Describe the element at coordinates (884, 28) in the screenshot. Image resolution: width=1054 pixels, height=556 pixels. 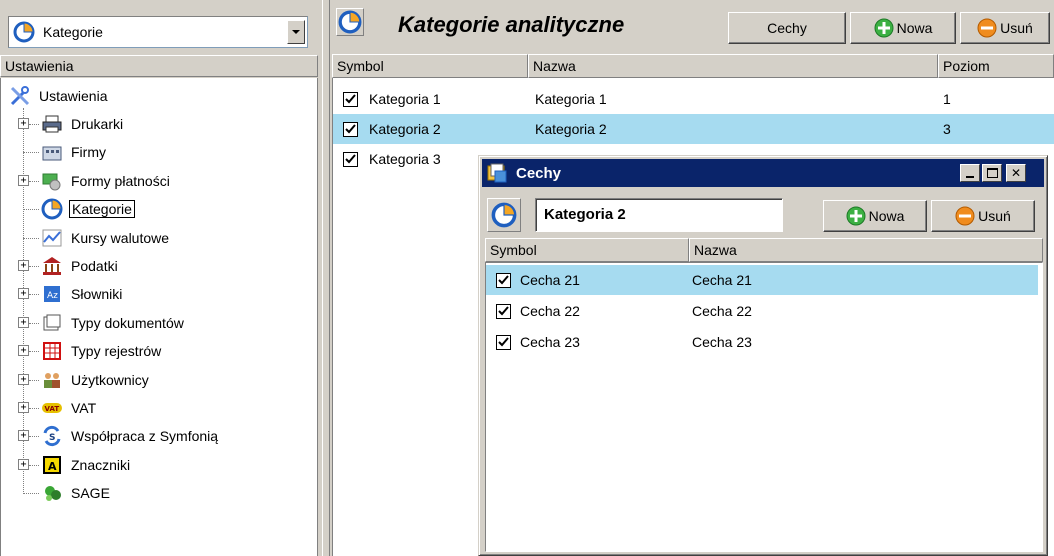
I see `add-icon` at that location.